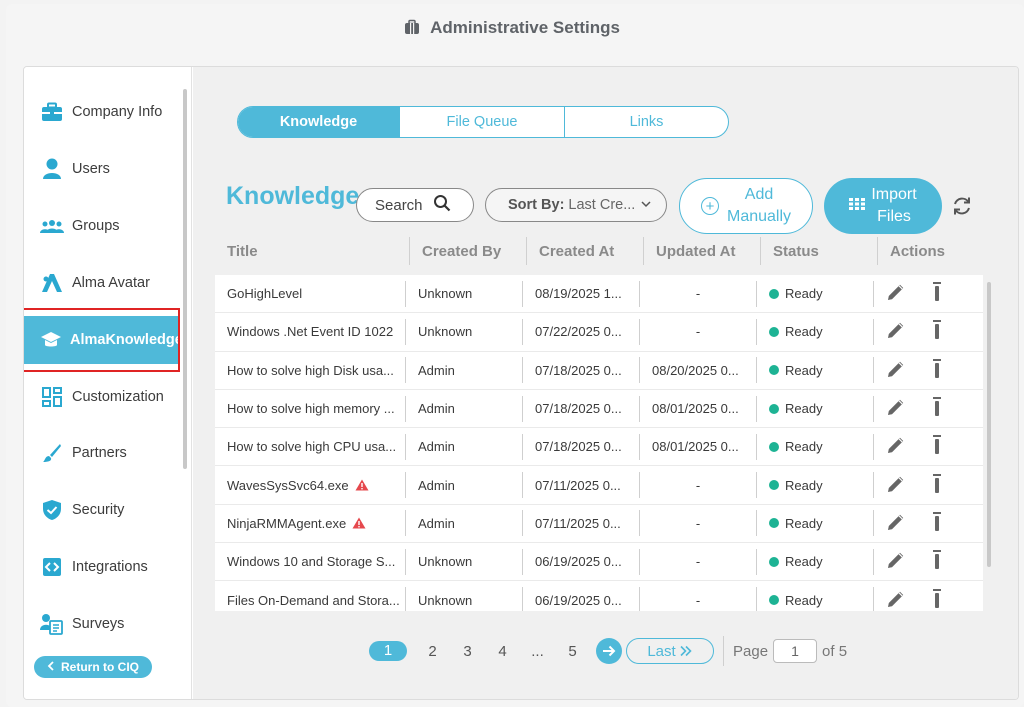  What do you see at coordinates (103, 112) in the screenshot?
I see `sidebar-item-company-info: Company Info` at bounding box center [103, 112].